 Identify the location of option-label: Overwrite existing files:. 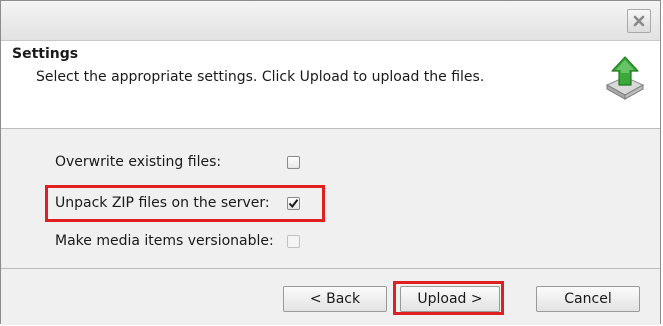
(138, 162).